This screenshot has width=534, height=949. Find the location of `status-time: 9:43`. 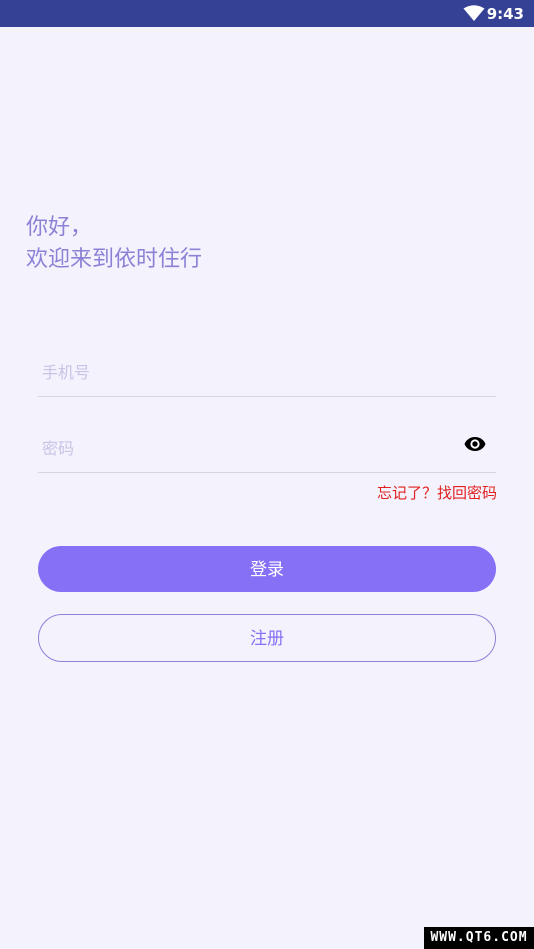

status-time: 9:43 is located at coordinates (505, 14).